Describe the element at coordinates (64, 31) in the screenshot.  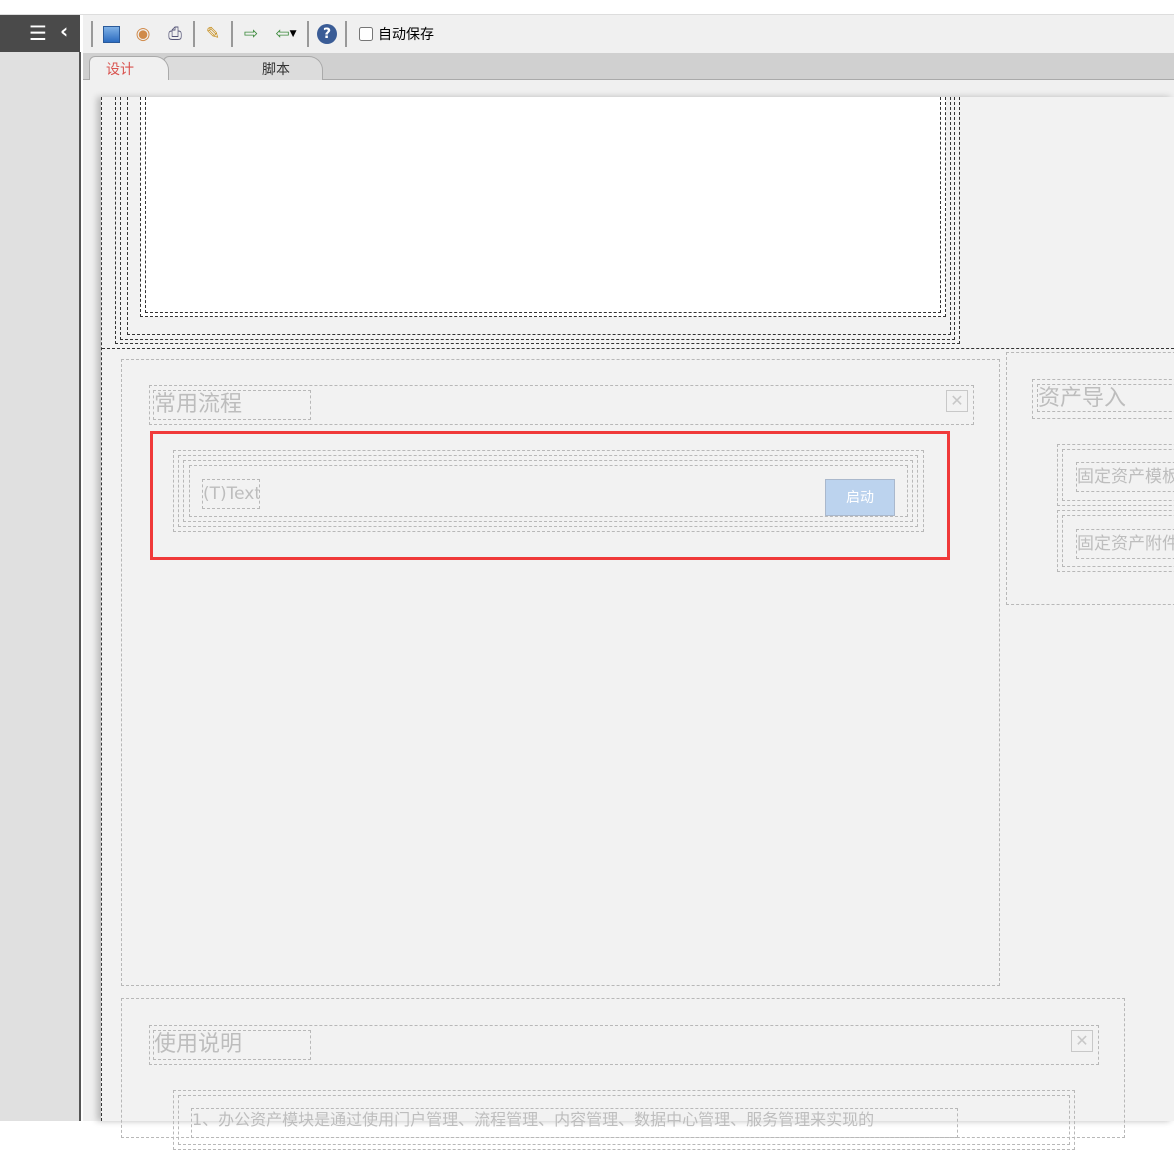
I see `collapse-chevron-icon: ‹` at that location.